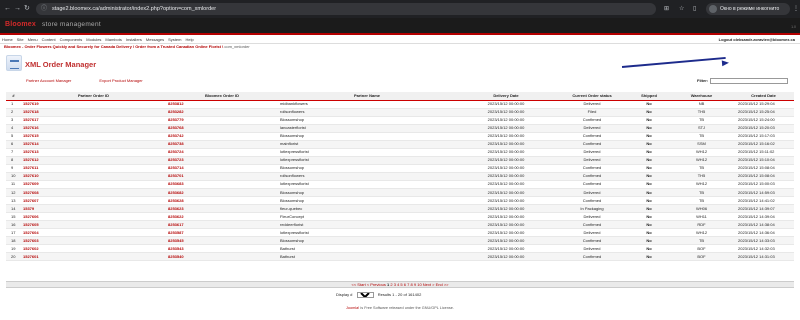 Image resolution: width=800 pixels, height=320 pixels. Describe the element at coordinates (93, 185) in the screenshot. I see `partner-order-id-link: 1527609` at that location.